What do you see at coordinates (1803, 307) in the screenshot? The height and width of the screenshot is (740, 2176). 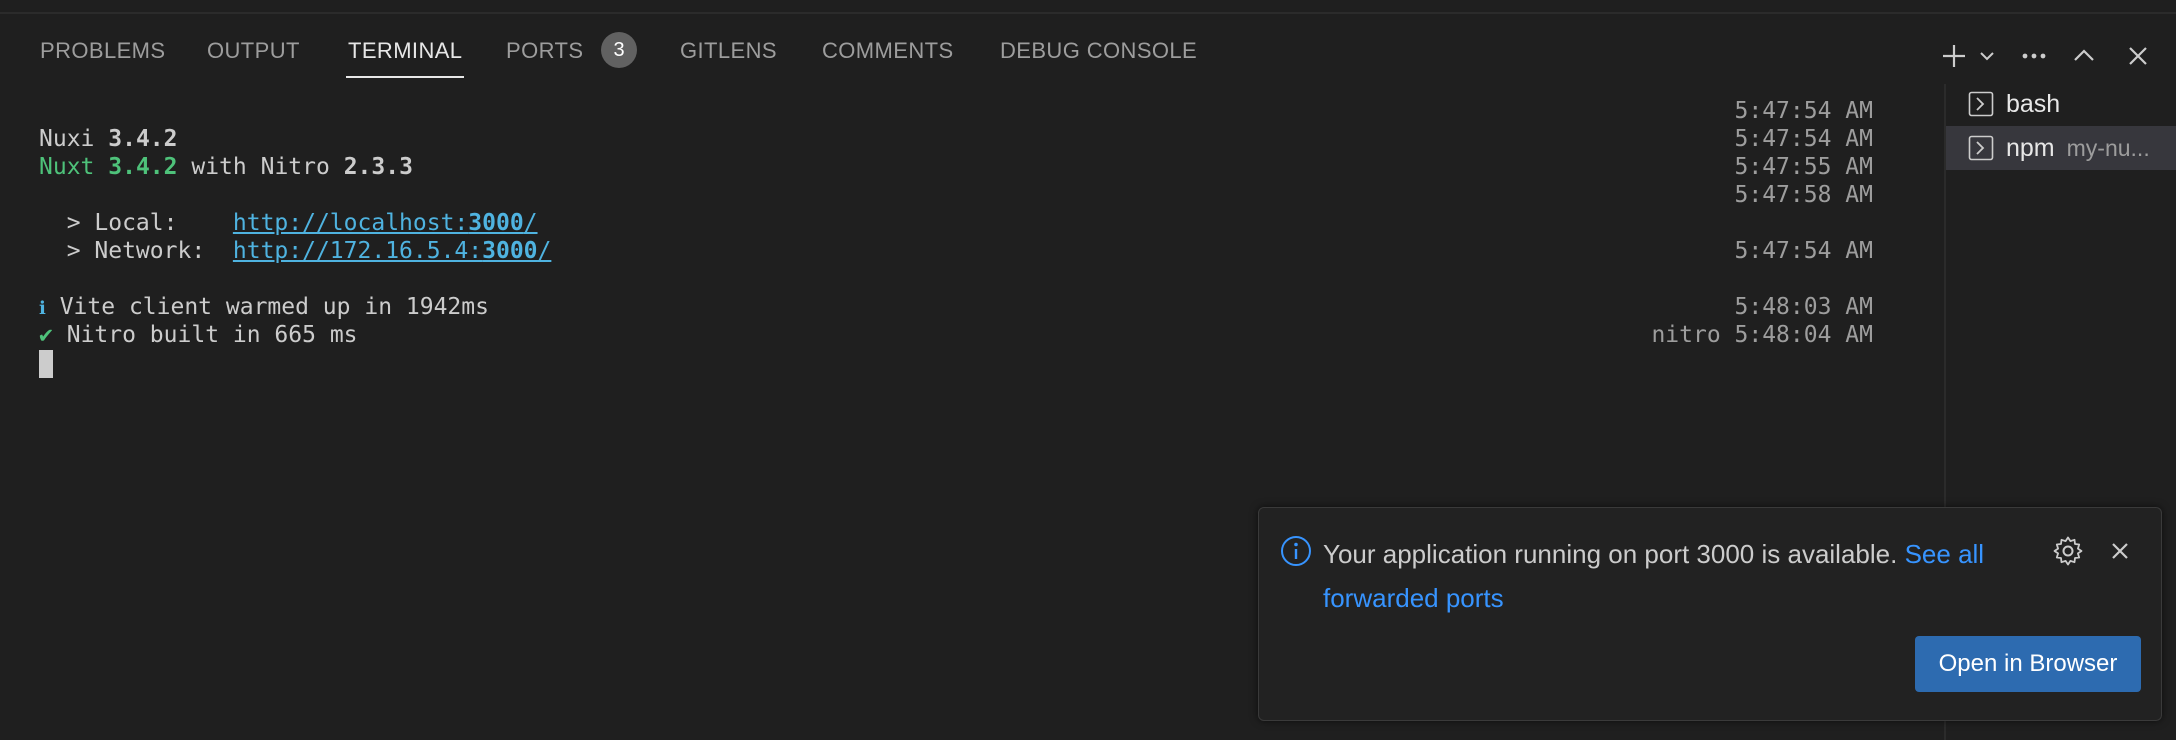 I see `timestamp: 5:48:03 AM` at bounding box center [1803, 307].